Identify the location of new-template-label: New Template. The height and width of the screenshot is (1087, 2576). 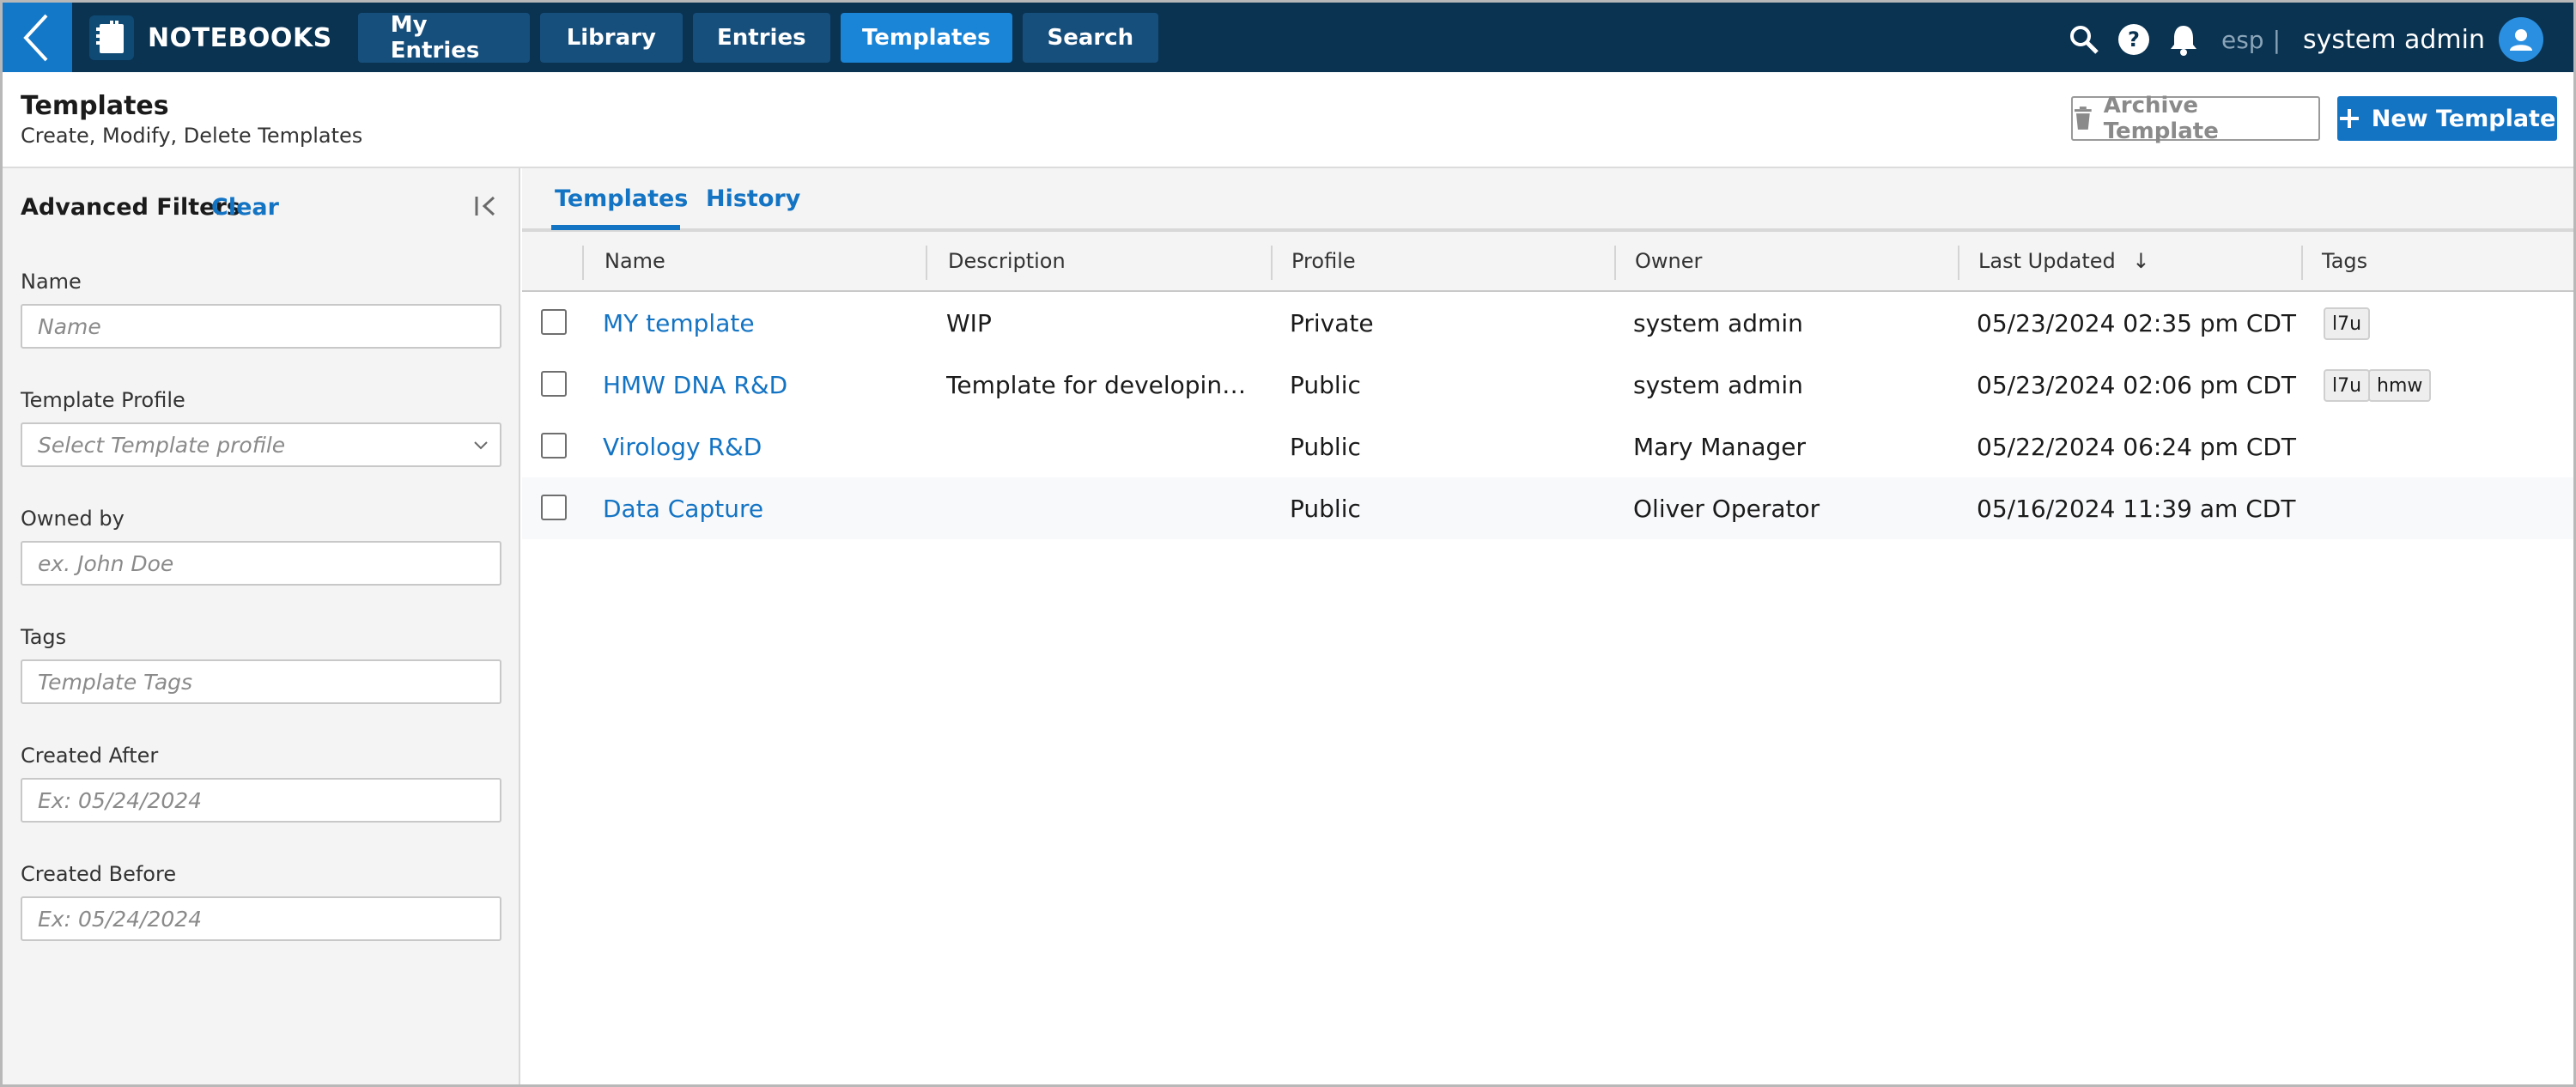
(2463, 118).